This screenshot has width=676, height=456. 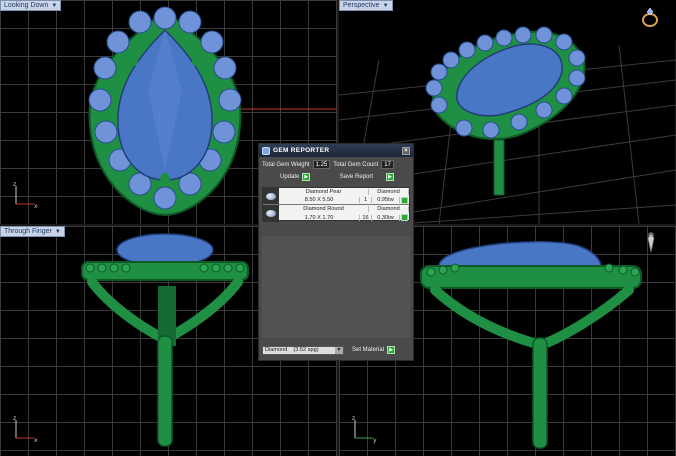 I want to click on gem-name: Diamond Pear, so click(x=324, y=192).